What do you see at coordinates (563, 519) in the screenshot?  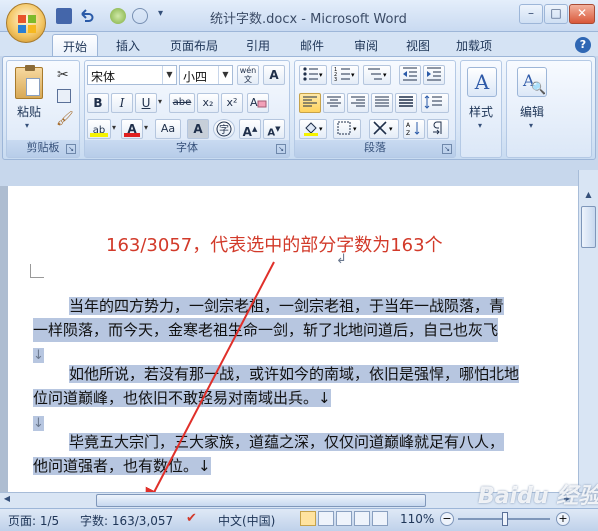 I see `zoom-in-icon: +` at bounding box center [563, 519].